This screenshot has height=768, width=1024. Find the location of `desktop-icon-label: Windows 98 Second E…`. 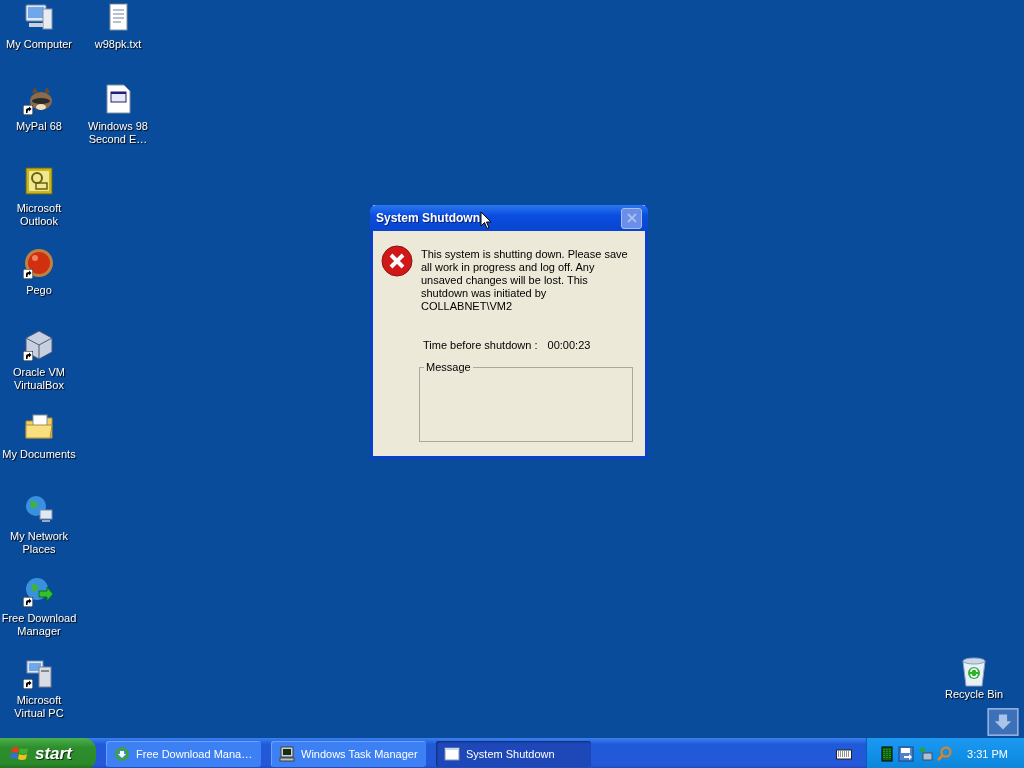

desktop-icon-label: Windows 98 Second E… is located at coordinates (118, 133).